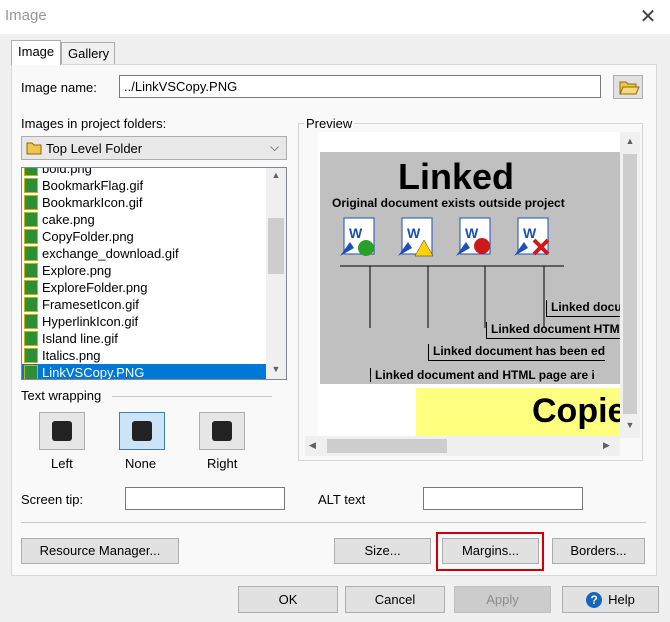 The width and height of the screenshot is (670, 622). Describe the element at coordinates (288, 599) in the screenshot. I see `ok-button: OK` at that location.